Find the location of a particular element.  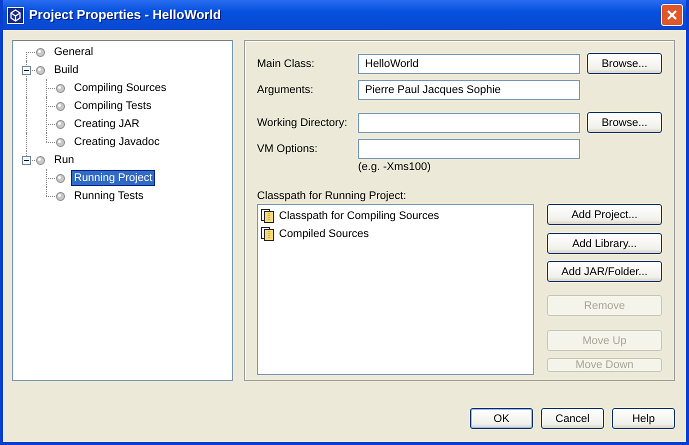

tree-item: Creating JAR is located at coordinates (106, 124).